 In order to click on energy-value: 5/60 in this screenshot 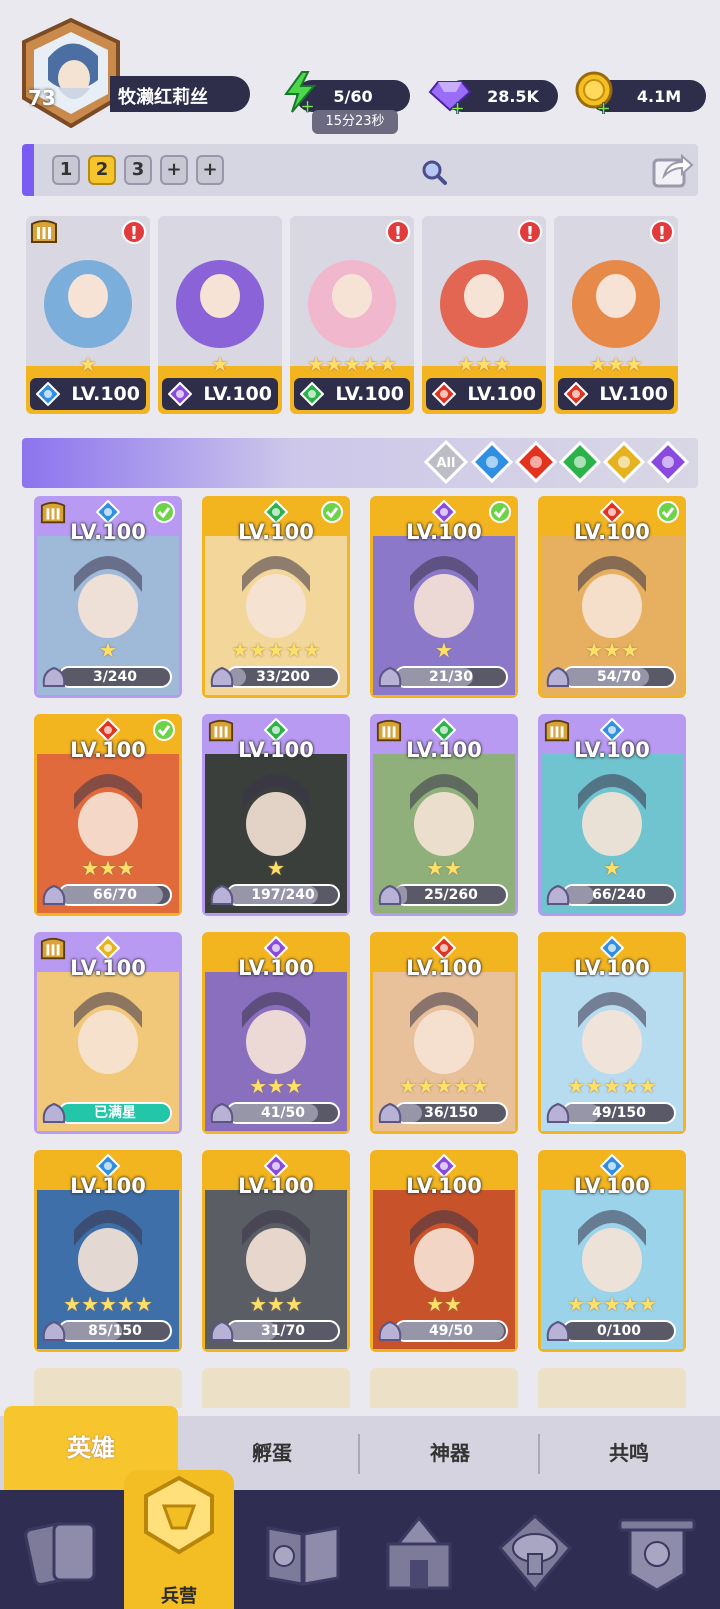, I will do `click(353, 96)`.